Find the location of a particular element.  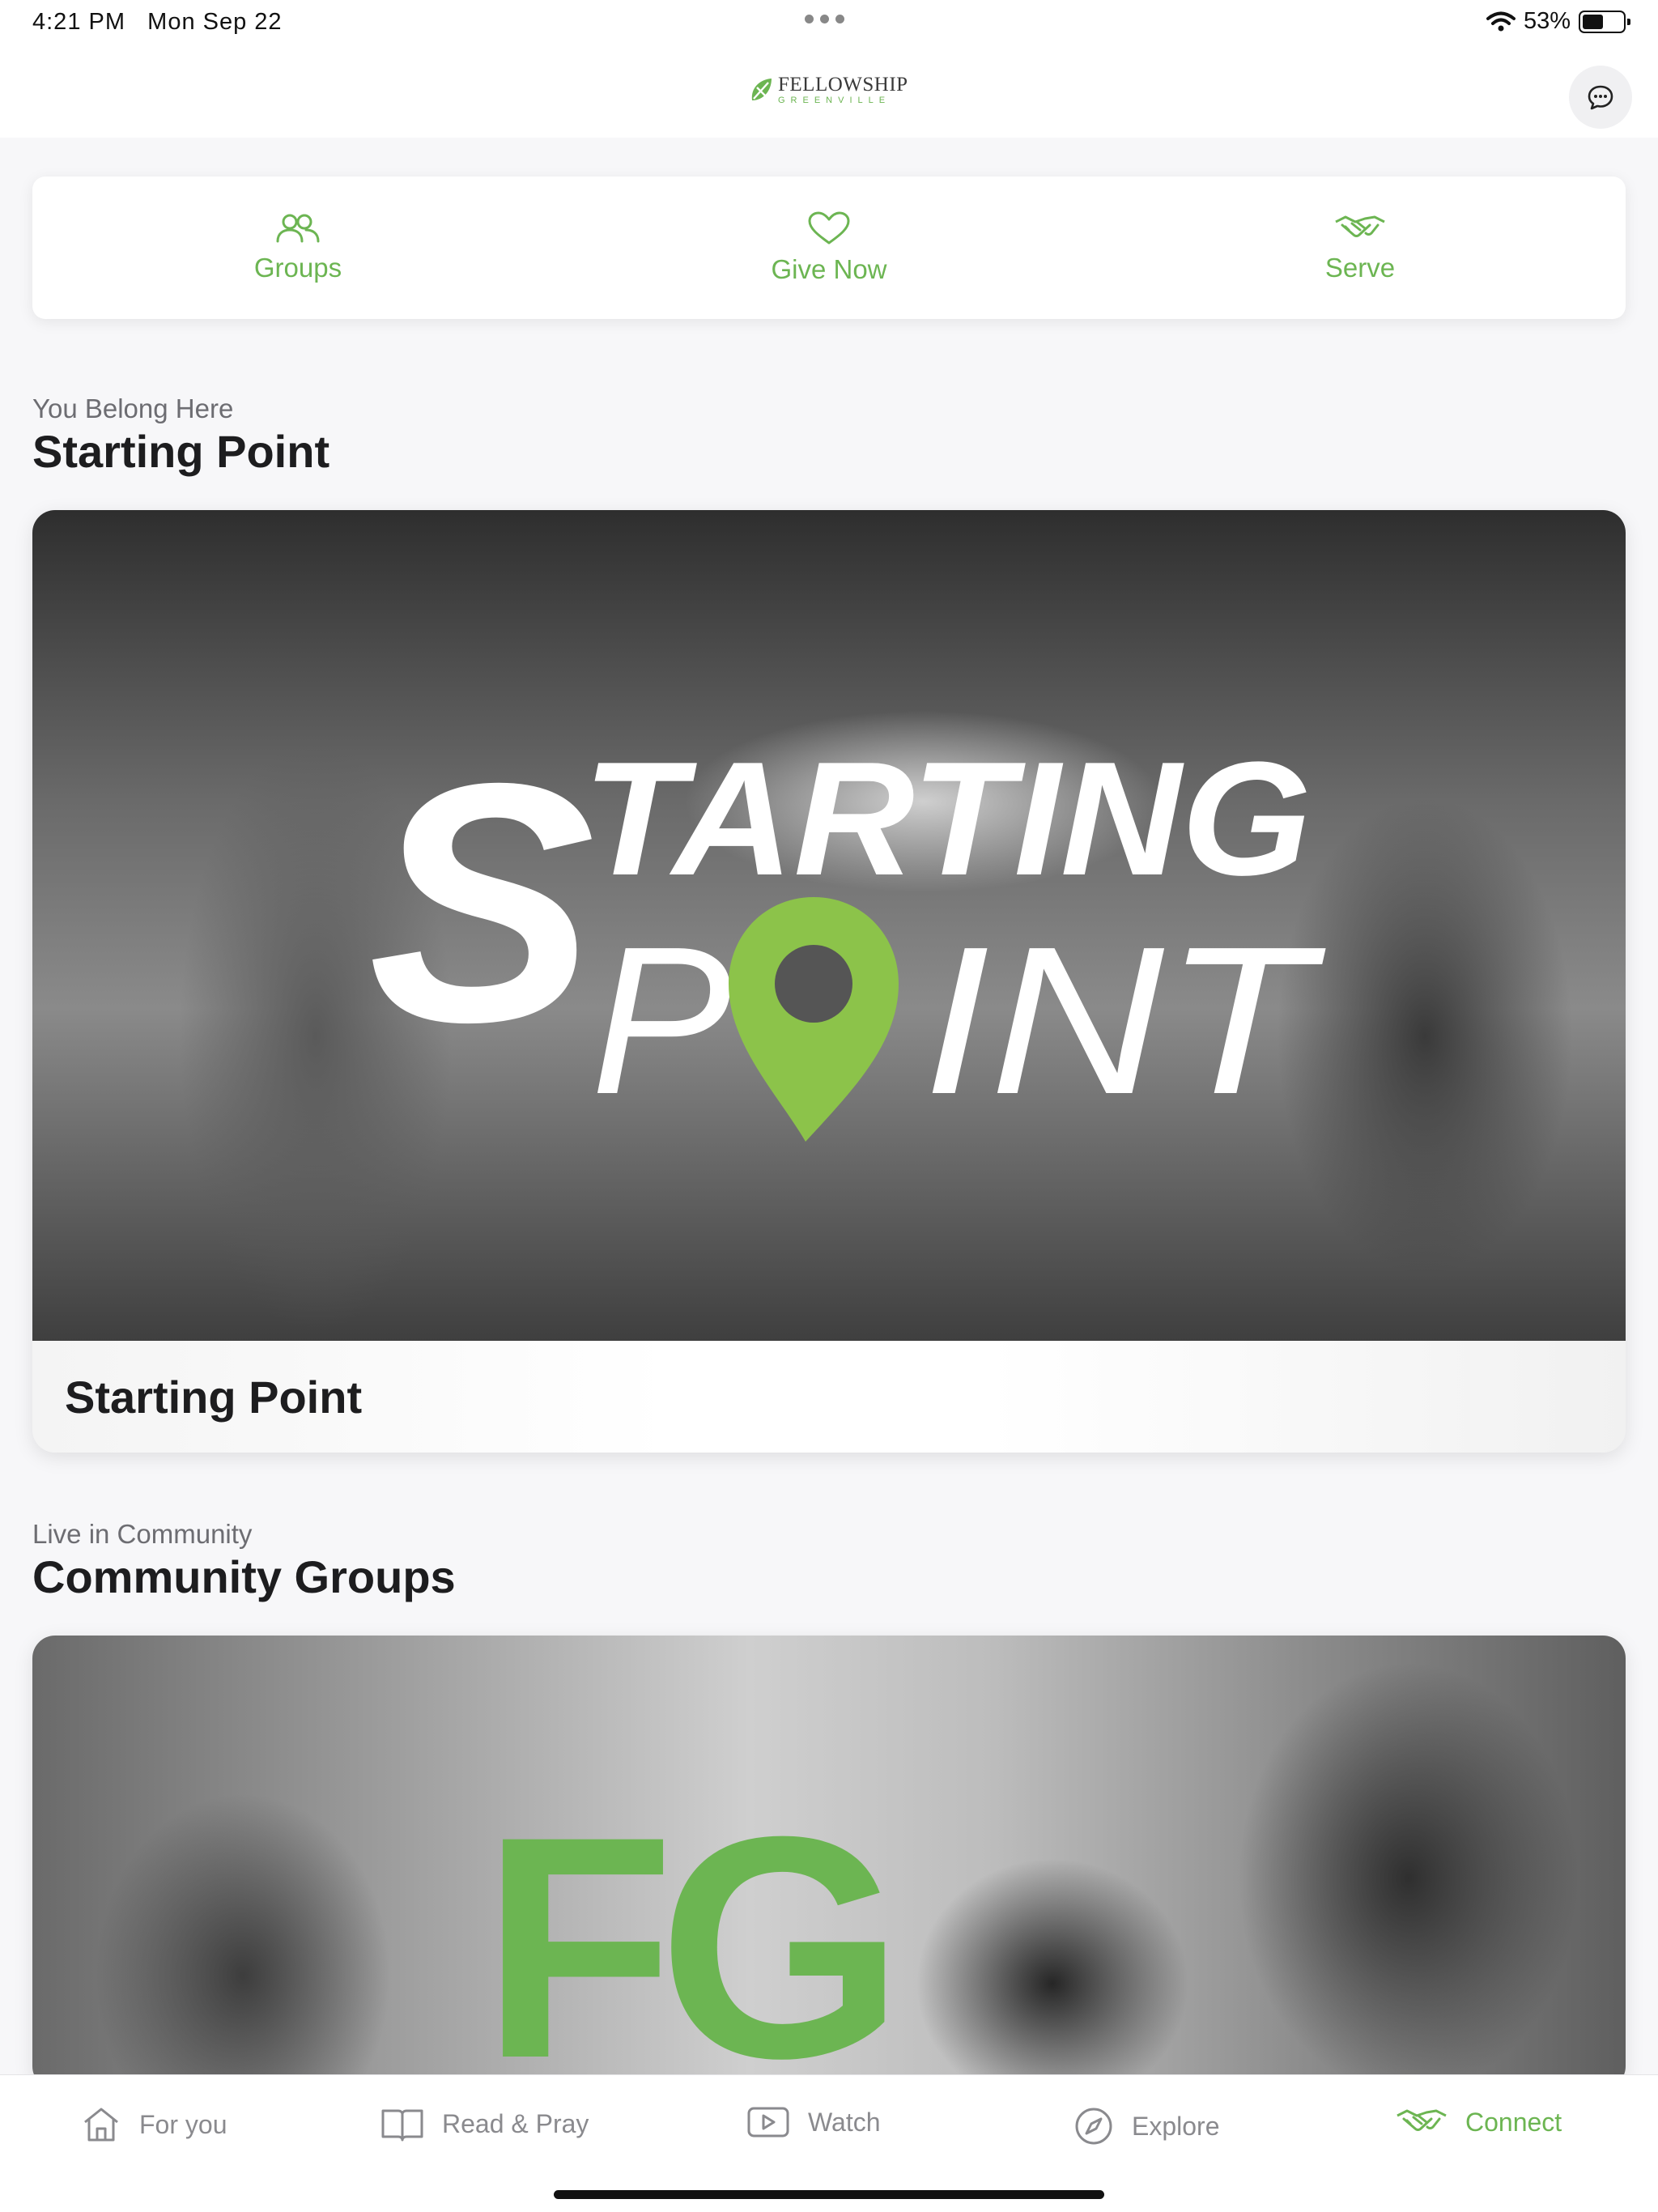

groups-icon is located at coordinates (298, 229).